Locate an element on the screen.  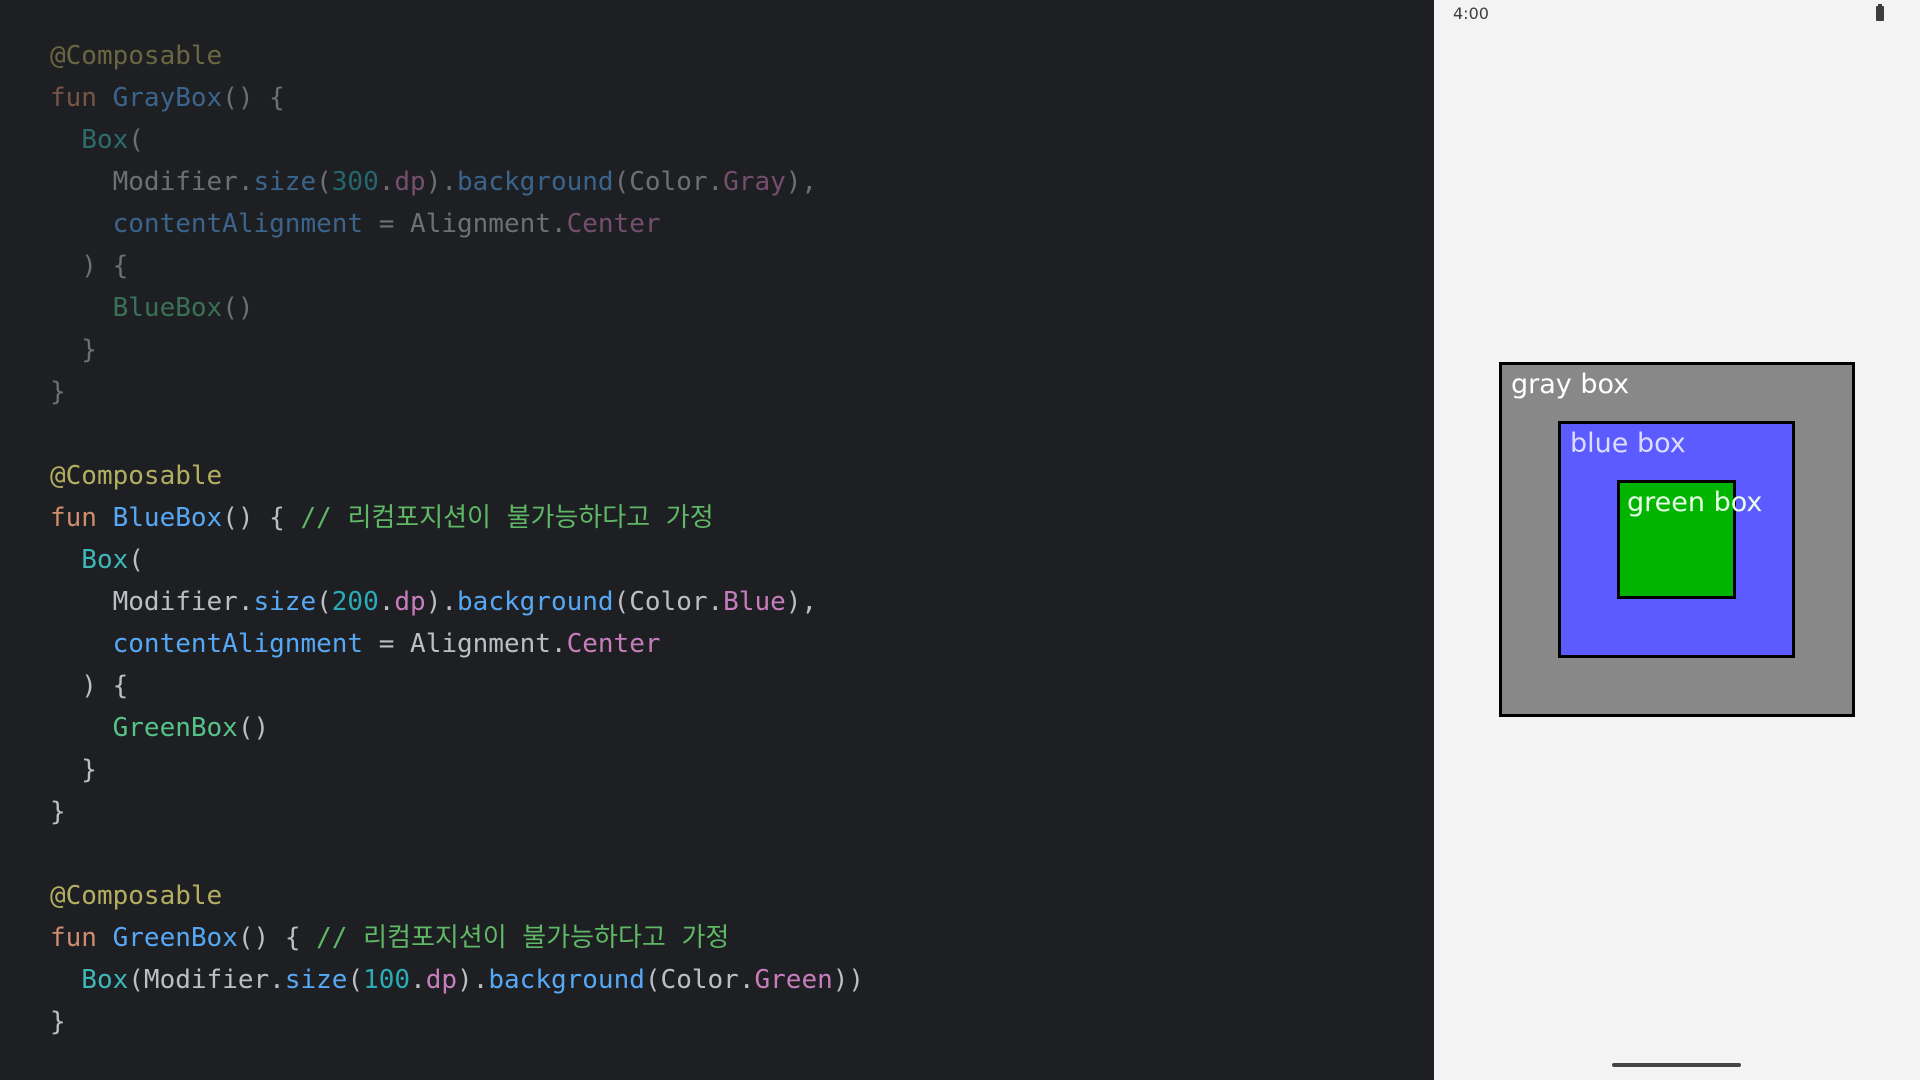
code-token: 100 is located at coordinates (387, 980).